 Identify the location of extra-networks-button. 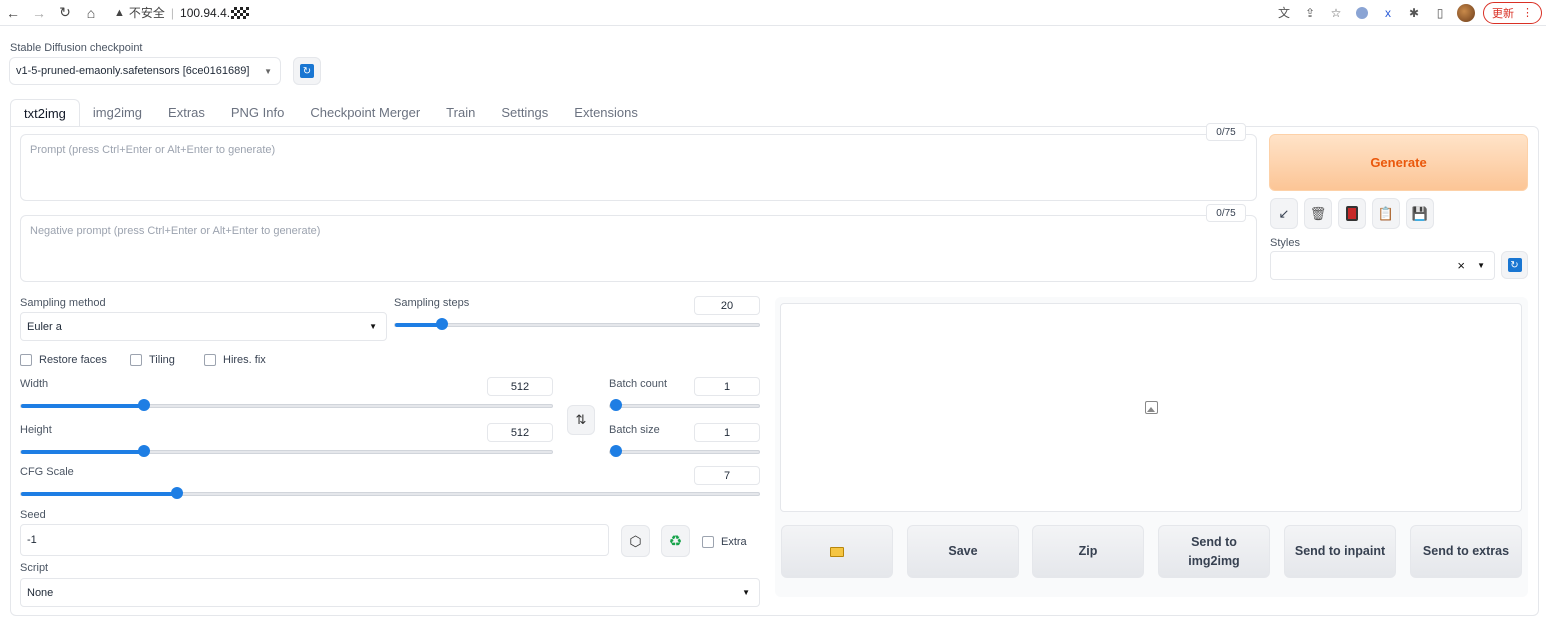
(1352, 213).